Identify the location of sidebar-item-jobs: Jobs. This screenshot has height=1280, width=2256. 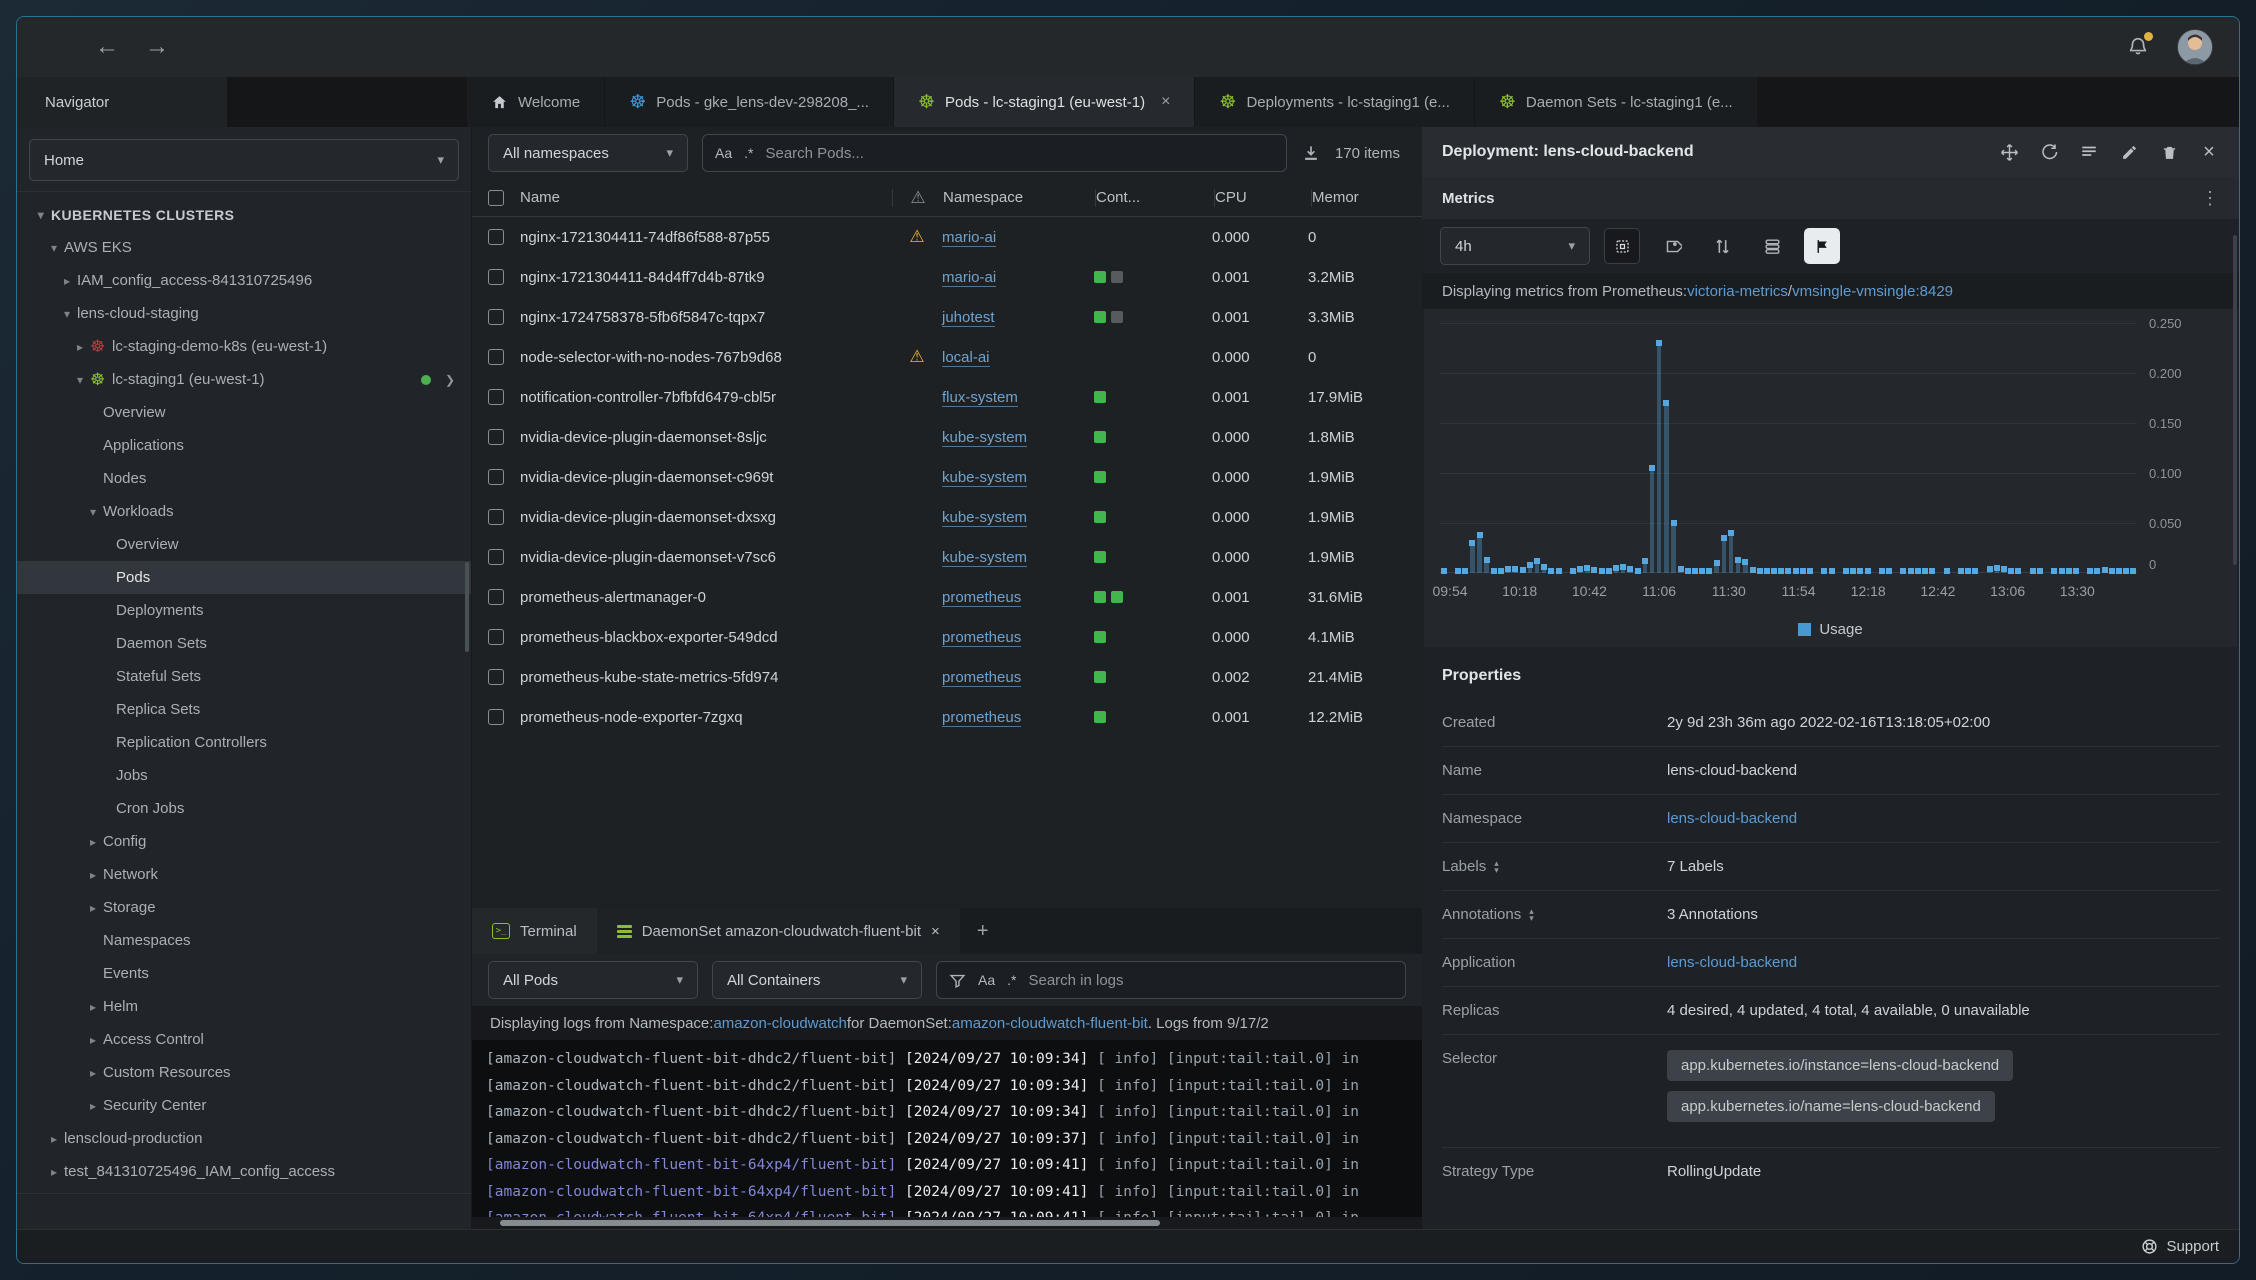
(244, 775).